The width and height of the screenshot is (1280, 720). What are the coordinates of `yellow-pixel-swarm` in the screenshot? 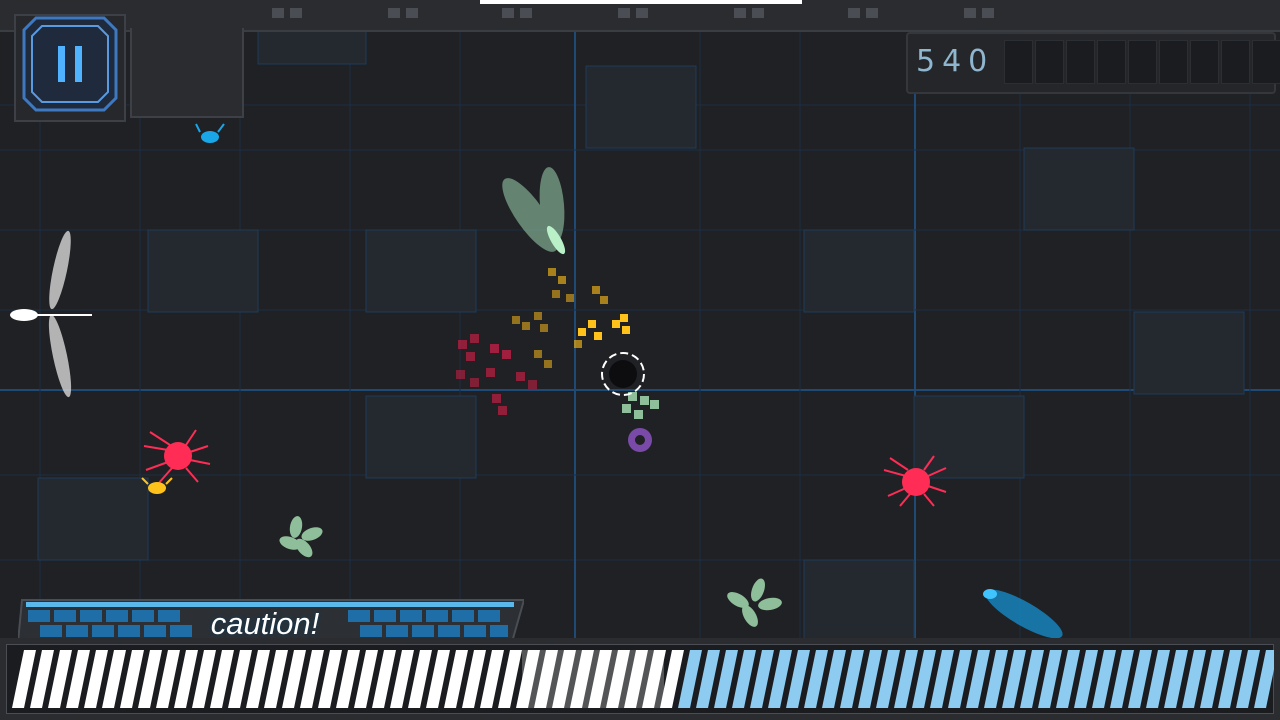 It's located at (571, 318).